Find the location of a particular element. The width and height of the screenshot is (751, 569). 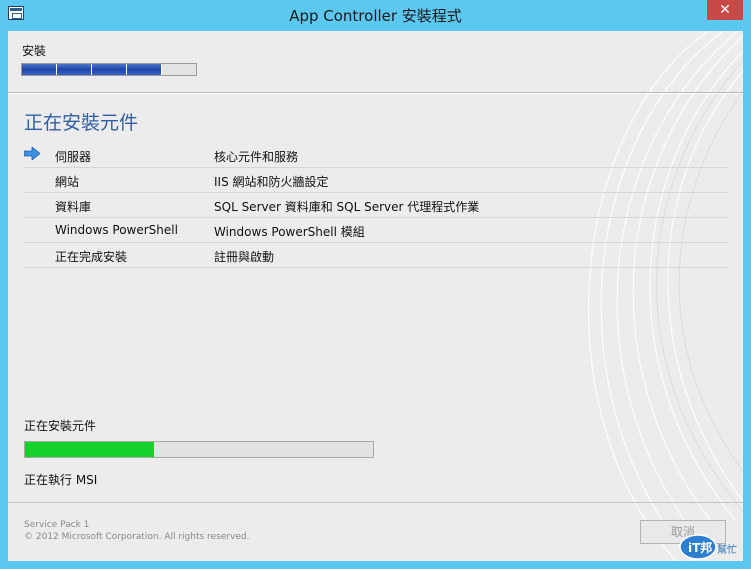

component-row: Windows PowerShell Windows PowerShell 模組 is located at coordinates (376, 230).